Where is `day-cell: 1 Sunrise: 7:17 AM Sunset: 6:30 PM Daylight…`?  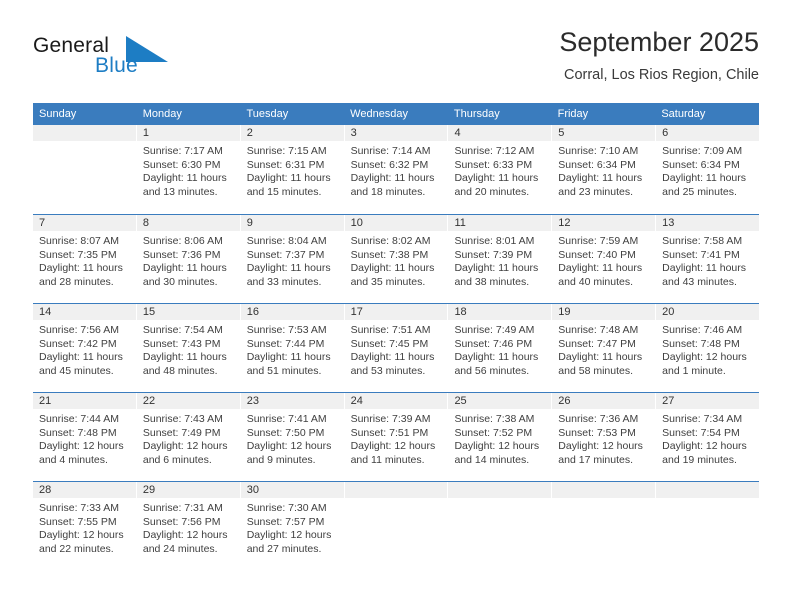 day-cell: 1 Sunrise: 7:17 AM Sunset: 6:30 PM Daylight… is located at coordinates (188, 169).